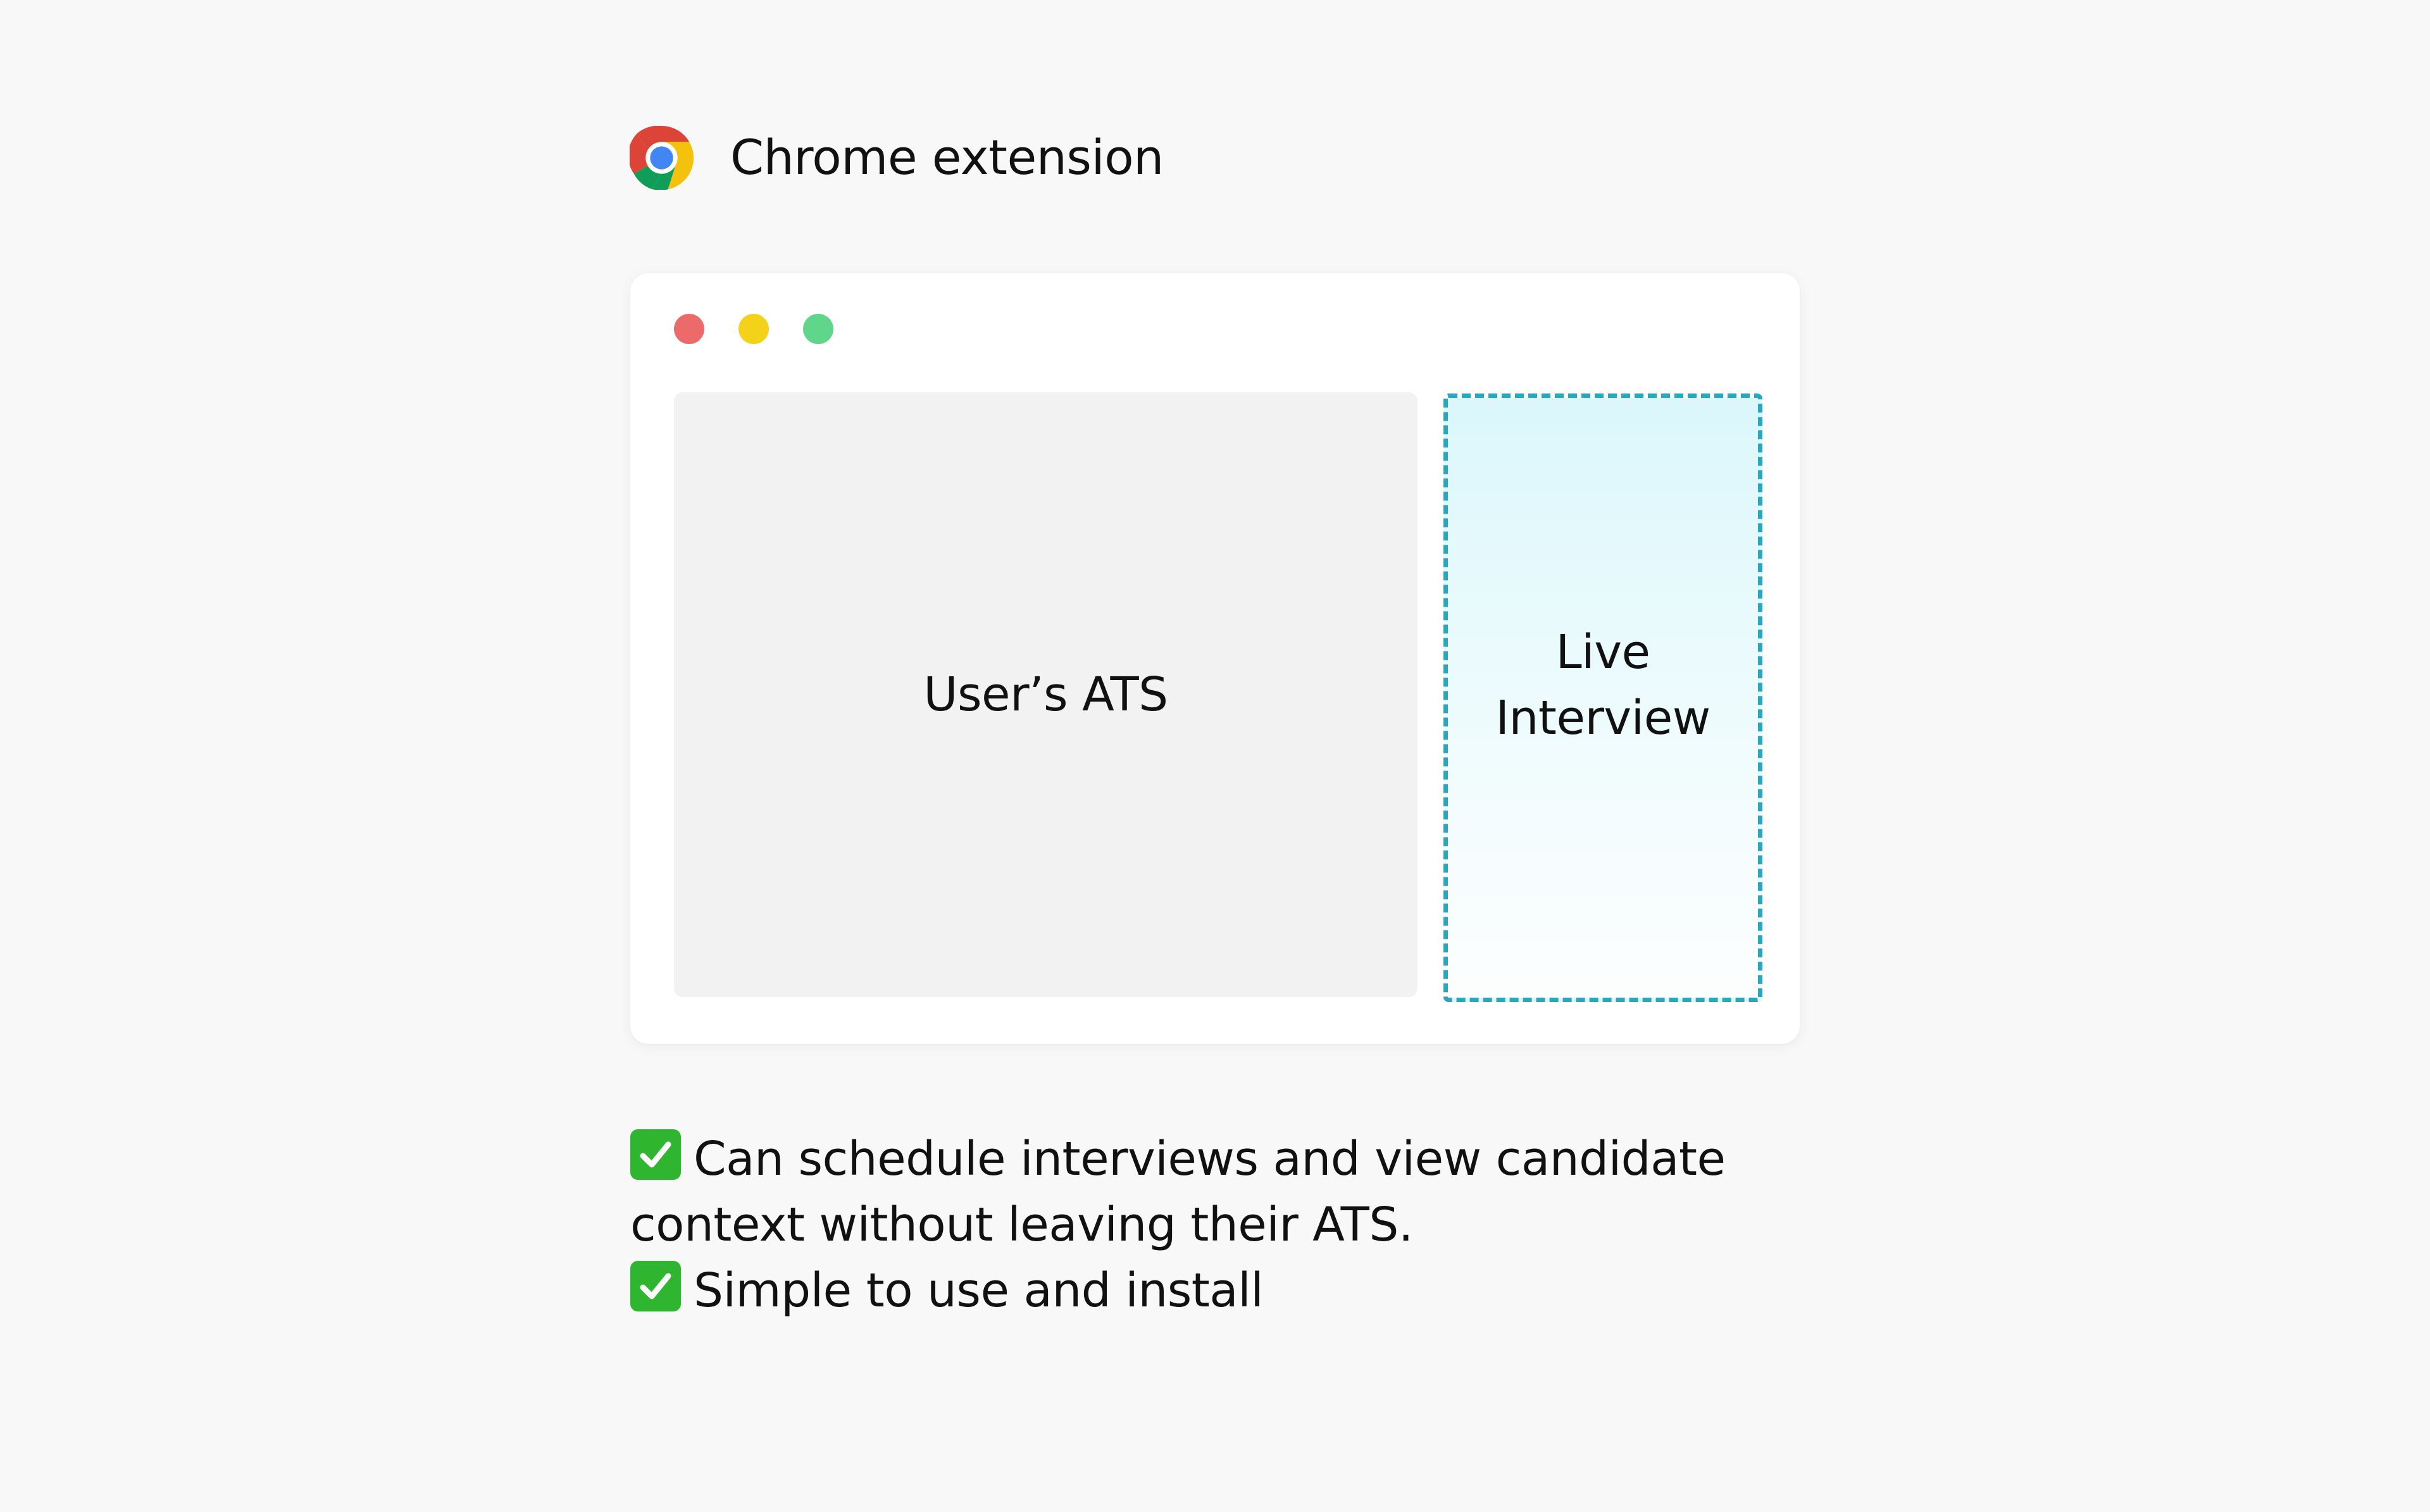 Image resolution: width=2430 pixels, height=1512 pixels. Describe the element at coordinates (979, 1290) in the screenshot. I see `feature-text: Simple to use and install` at that location.